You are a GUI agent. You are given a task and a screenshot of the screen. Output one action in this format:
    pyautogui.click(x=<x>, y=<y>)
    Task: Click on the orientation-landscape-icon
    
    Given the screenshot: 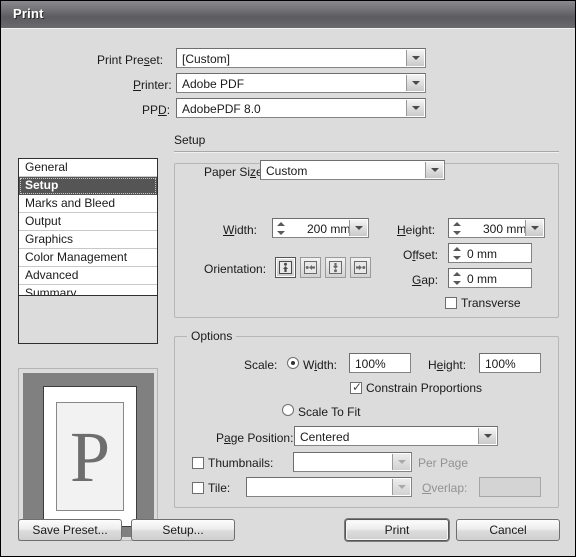 What is the action you would take?
    pyautogui.click(x=310, y=267)
    